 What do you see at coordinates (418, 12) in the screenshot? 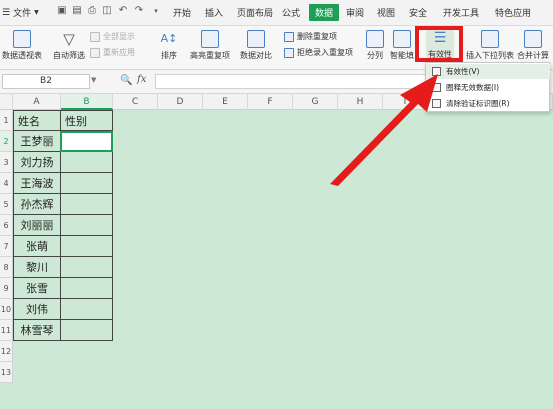
I see `tab-security: 安全` at bounding box center [418, 12].